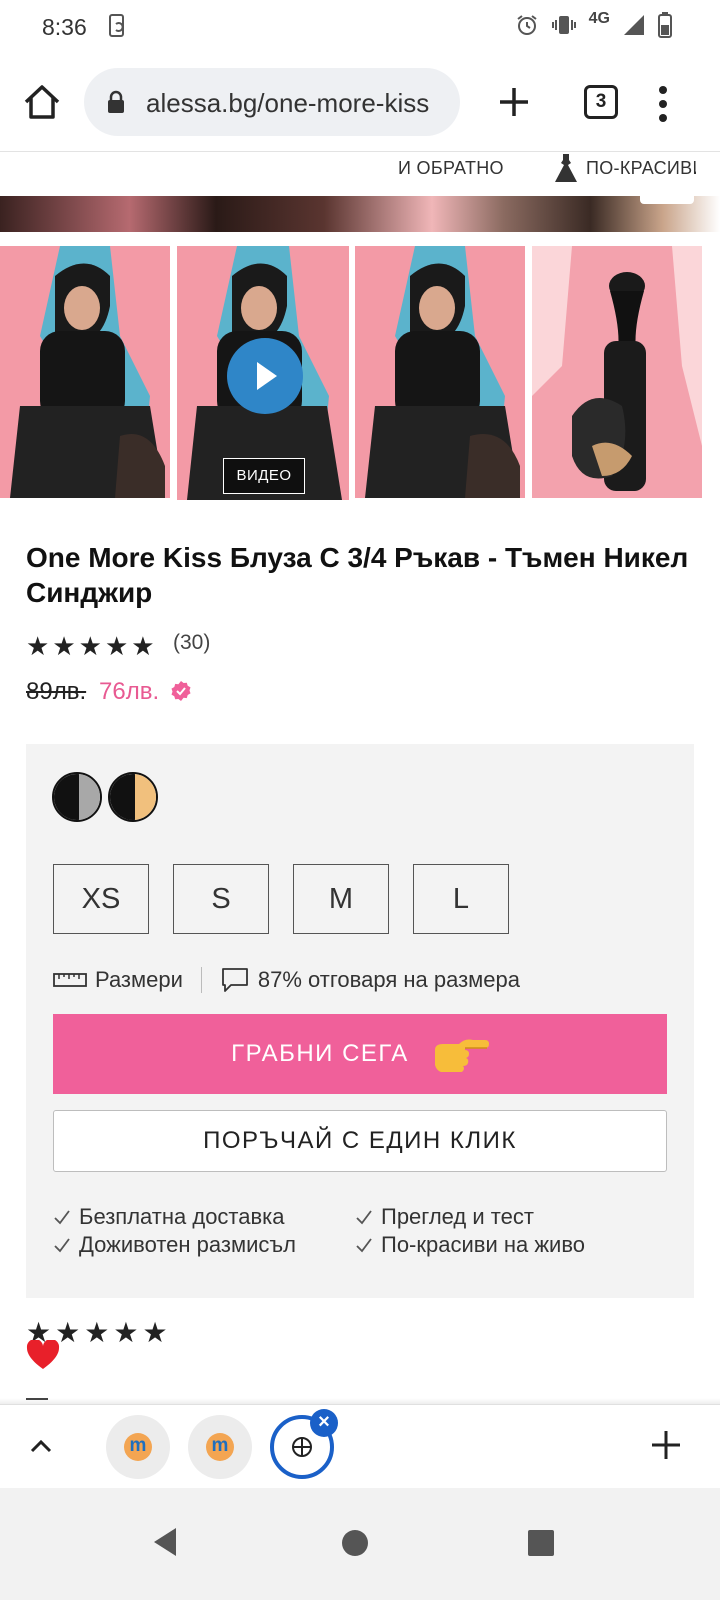 This screenshot has width=720, height=1600. Describe the element at coordinates (77, 797) in the screenshot. I see `color-swatch-black-grey` at that location.